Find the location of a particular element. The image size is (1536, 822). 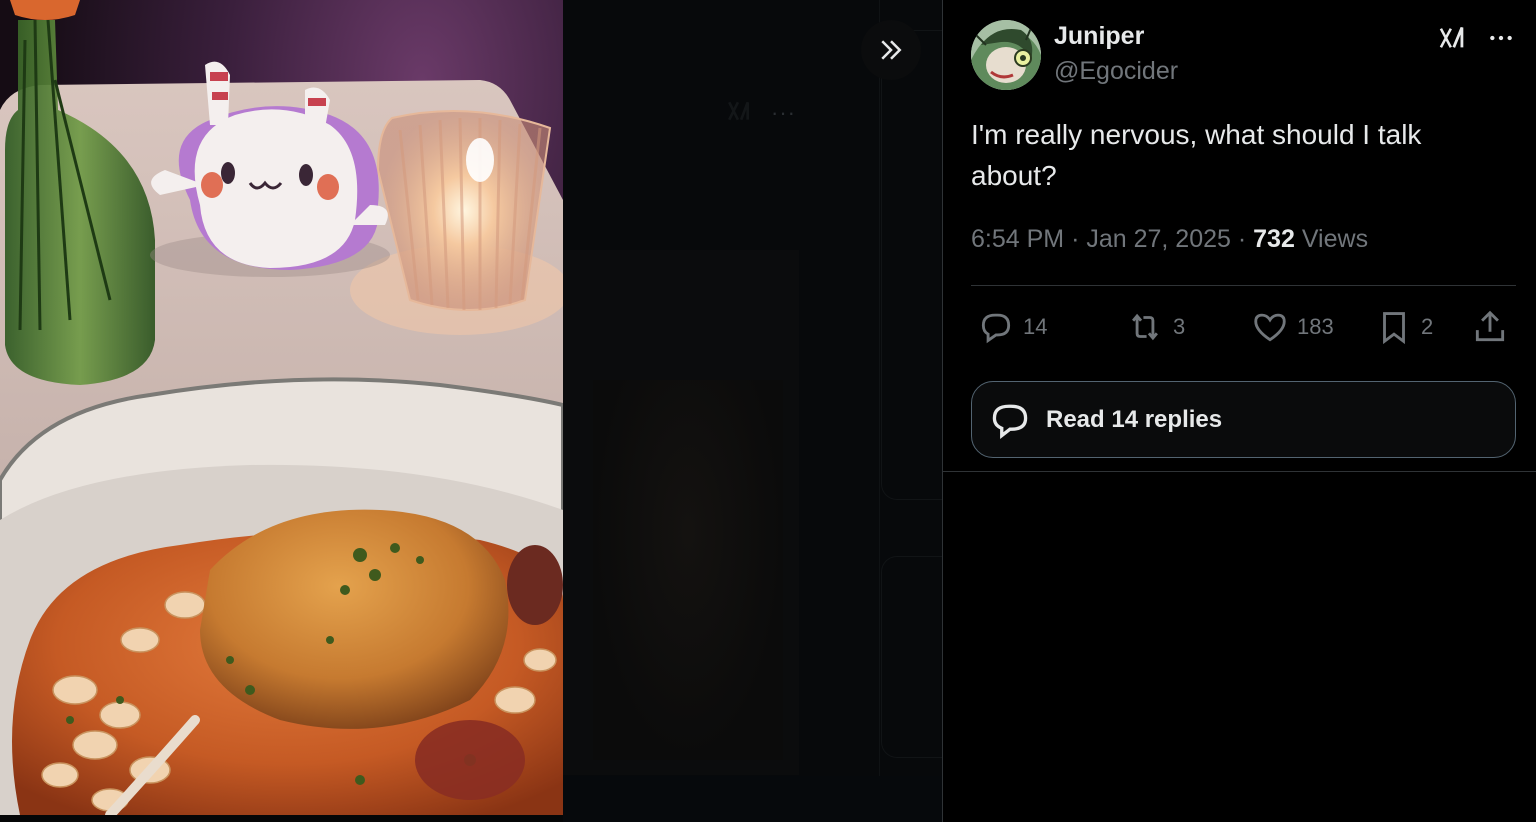

bookmark-button: 2 is located at coordinates (1404, 327).